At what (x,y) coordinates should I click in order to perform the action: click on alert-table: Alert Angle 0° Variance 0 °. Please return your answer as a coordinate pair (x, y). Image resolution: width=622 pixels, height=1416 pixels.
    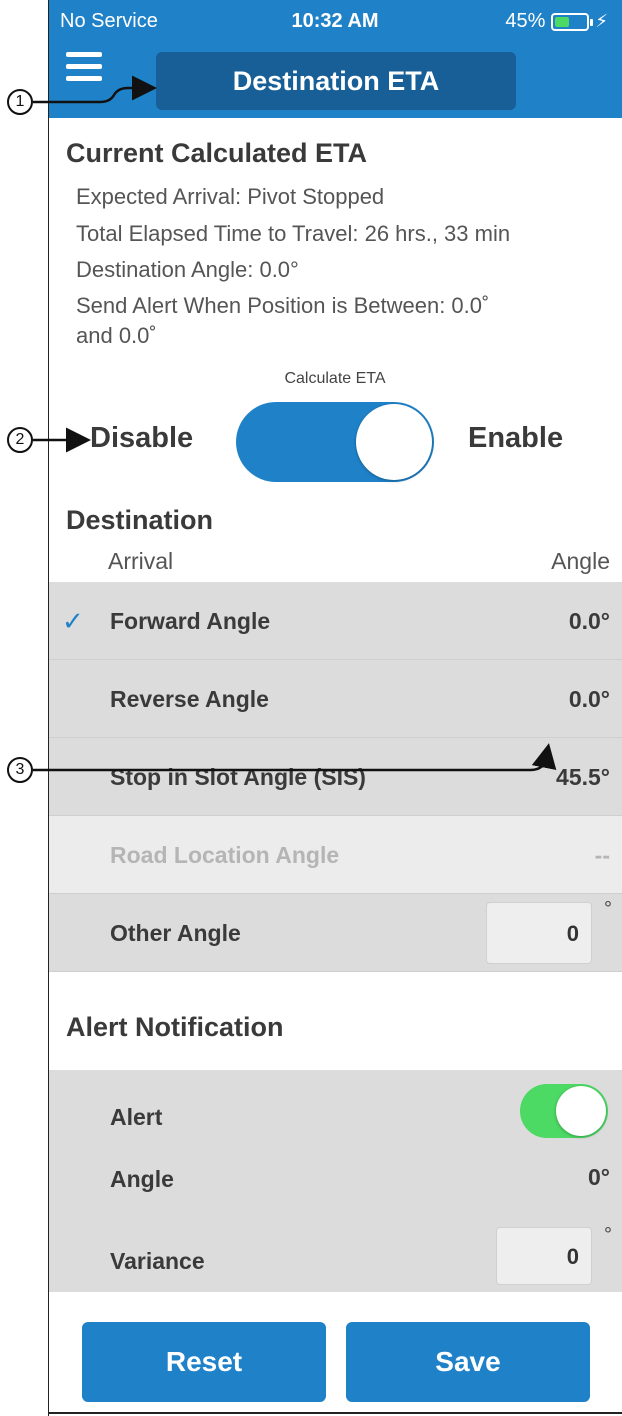
    Looking at the image, I should click on (335, 1181).